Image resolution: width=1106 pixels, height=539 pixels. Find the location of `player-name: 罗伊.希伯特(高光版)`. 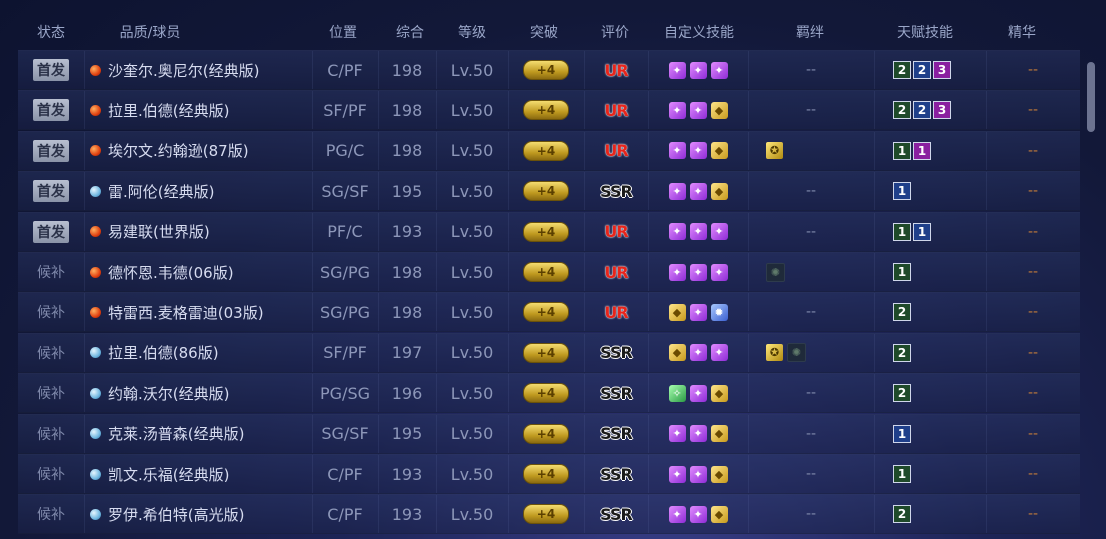

player-name: 罗伊.希伯特(高光版) is located at coordinates (176, 514).